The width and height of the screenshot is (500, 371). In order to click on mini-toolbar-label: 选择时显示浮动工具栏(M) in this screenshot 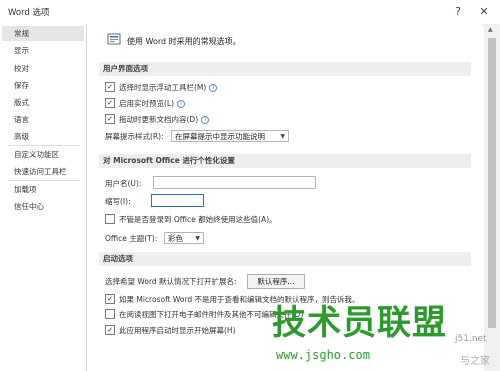, I will do `click(163, 87)`.